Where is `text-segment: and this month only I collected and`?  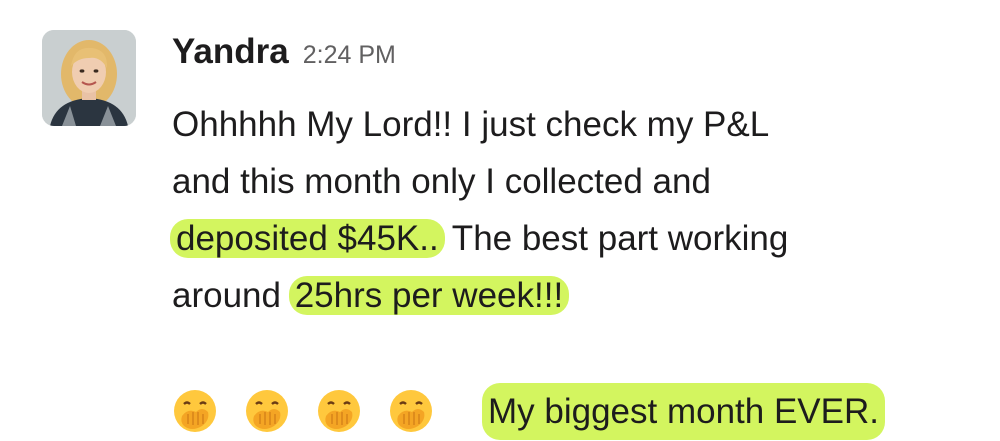 text-segment: and this month only I collected and is located at coordinates (441, 181).